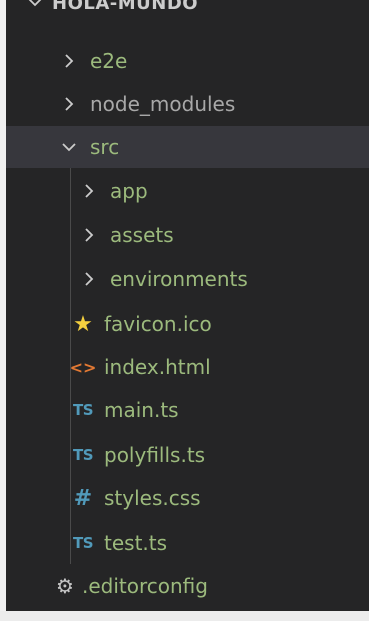 This screenshot has width=369, height=621. Describe the element at coordinates (187, 147) in the screenshot. I see `tree-item-src: src` at that location.